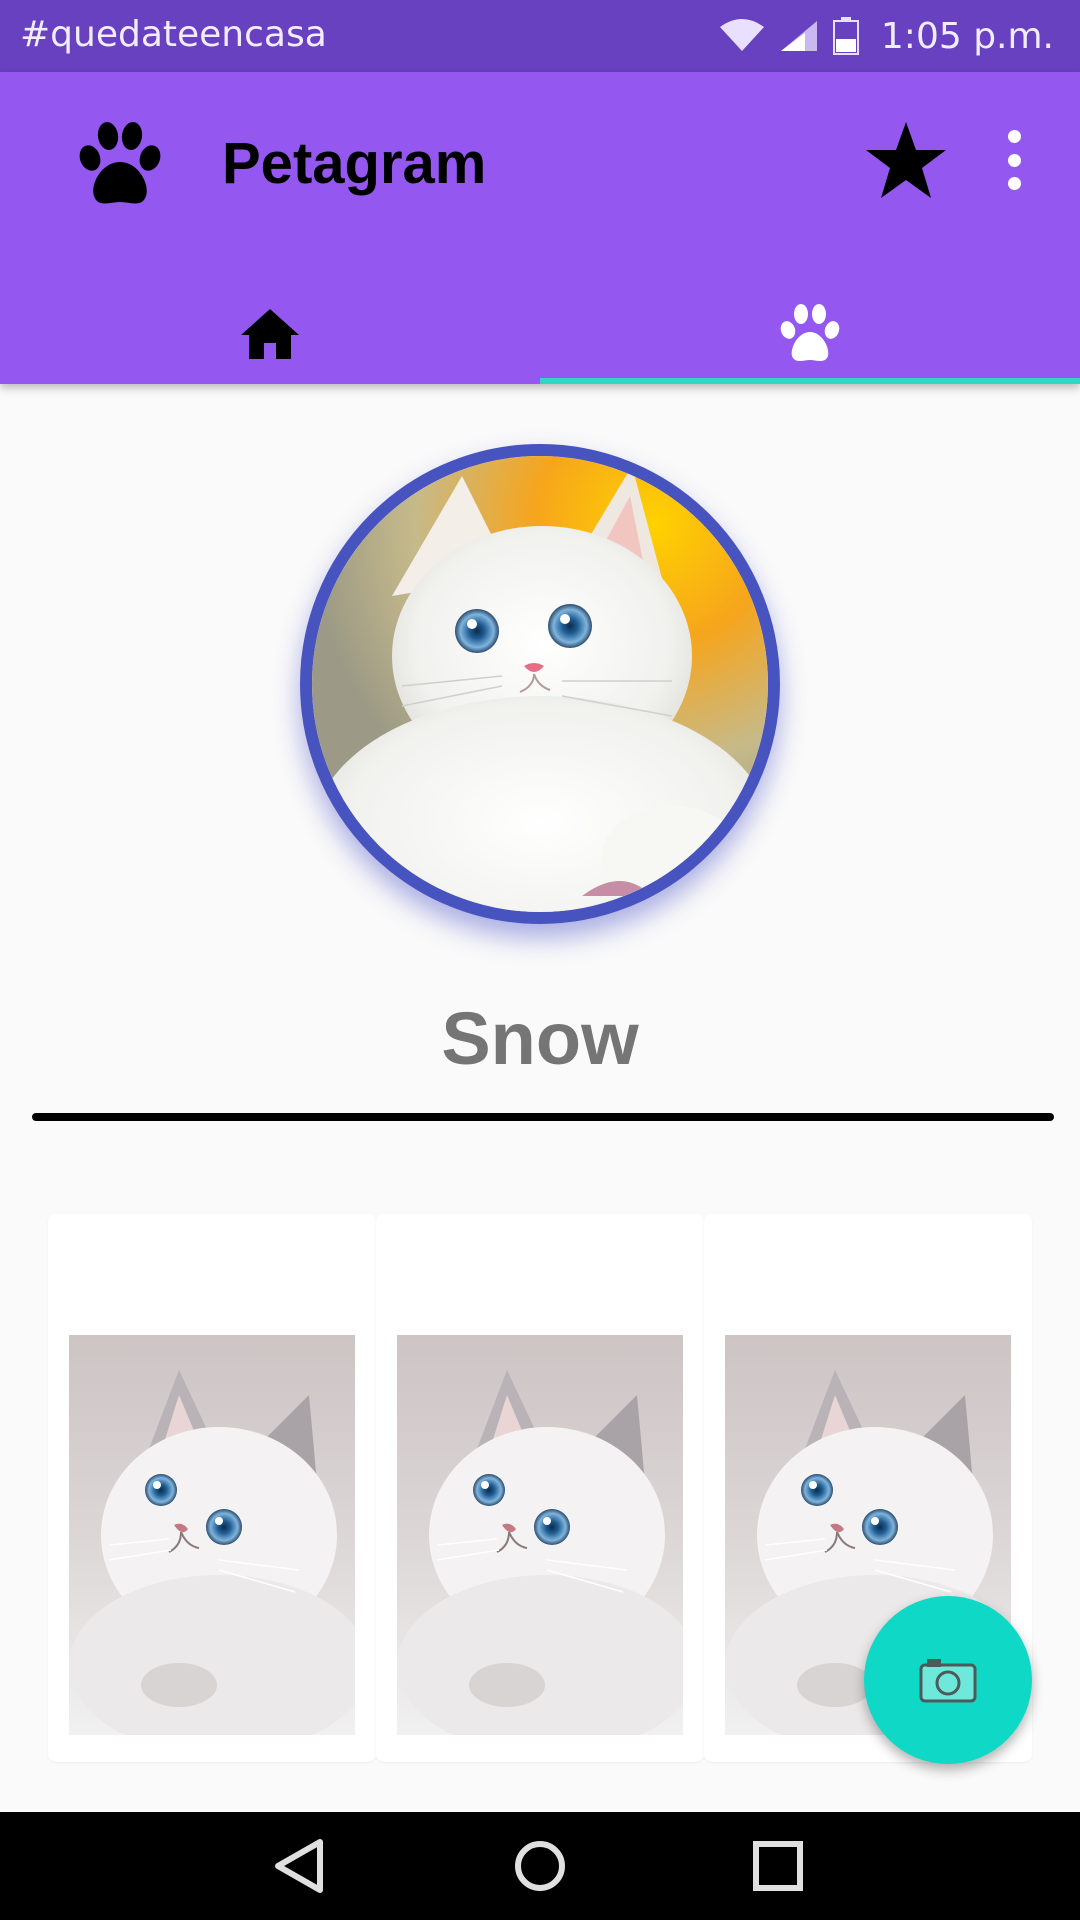 Image resolution: width=1080 pixels, height=1920 pixels. Describe the element at coordinates (845, 36) in the screenshot. I see `battery-icon` at that location.